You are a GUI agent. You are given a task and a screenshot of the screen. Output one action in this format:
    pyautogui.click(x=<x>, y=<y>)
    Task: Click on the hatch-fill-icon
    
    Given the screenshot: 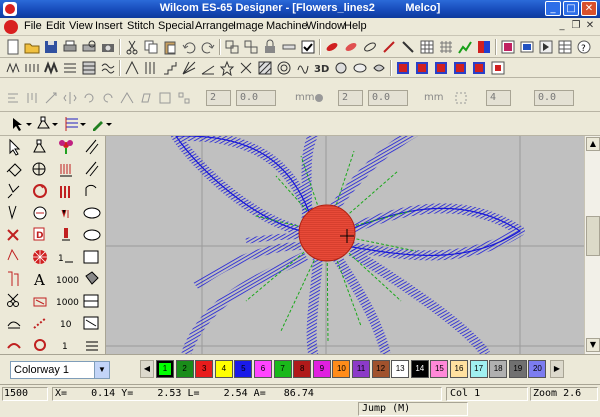 What is the action you would take?
    pyautogui.click(x=265, y=68)
    